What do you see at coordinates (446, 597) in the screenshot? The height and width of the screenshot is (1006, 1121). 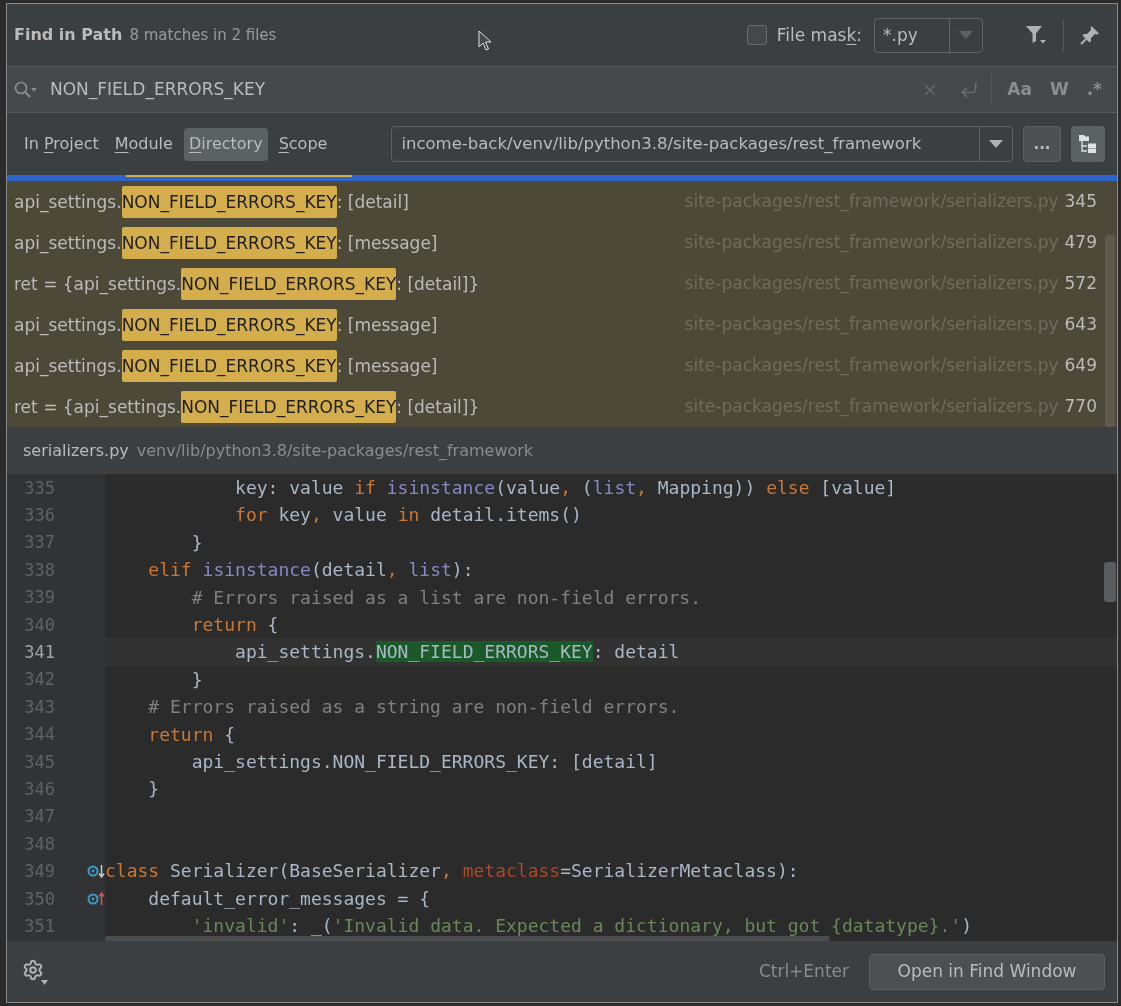 I see `code-line: # Errors raised as a list are non-field errors.` at bounding box center [446, 597].